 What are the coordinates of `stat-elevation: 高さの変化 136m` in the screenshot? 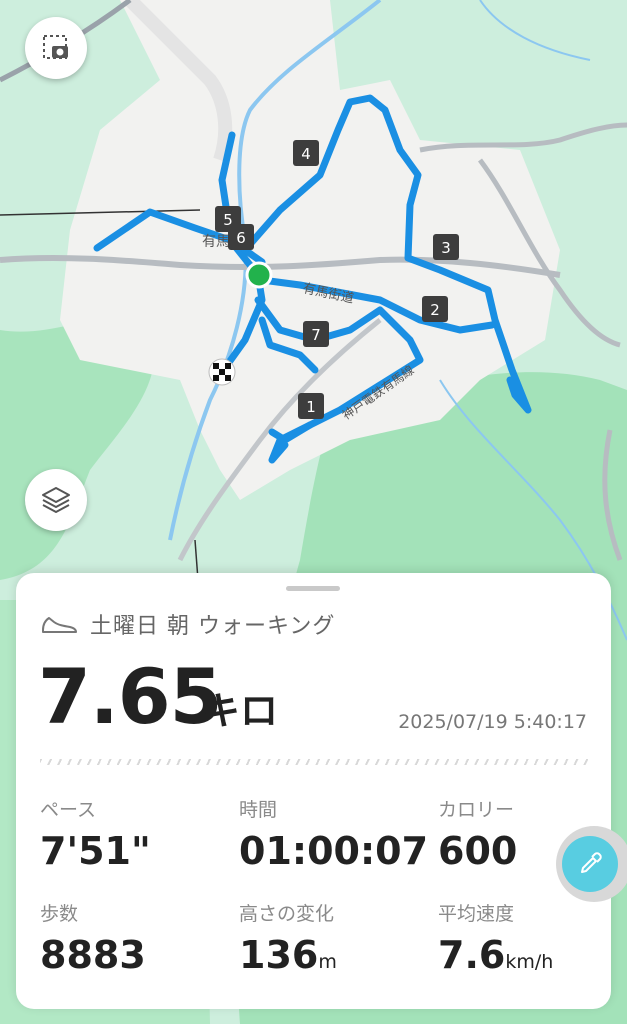 It's located at (288, 941).